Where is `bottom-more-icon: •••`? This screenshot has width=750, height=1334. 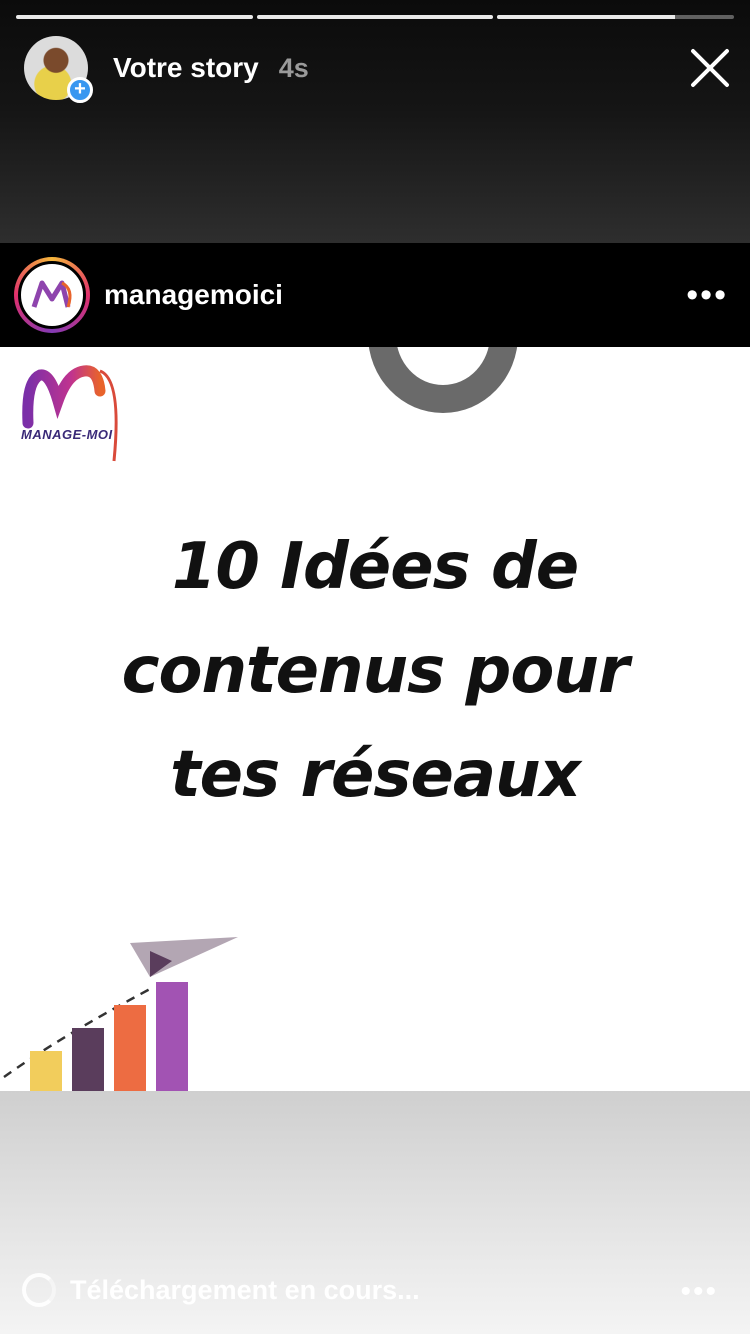
bottom-more-icon: ••• is located at coordinates (699, 1292).